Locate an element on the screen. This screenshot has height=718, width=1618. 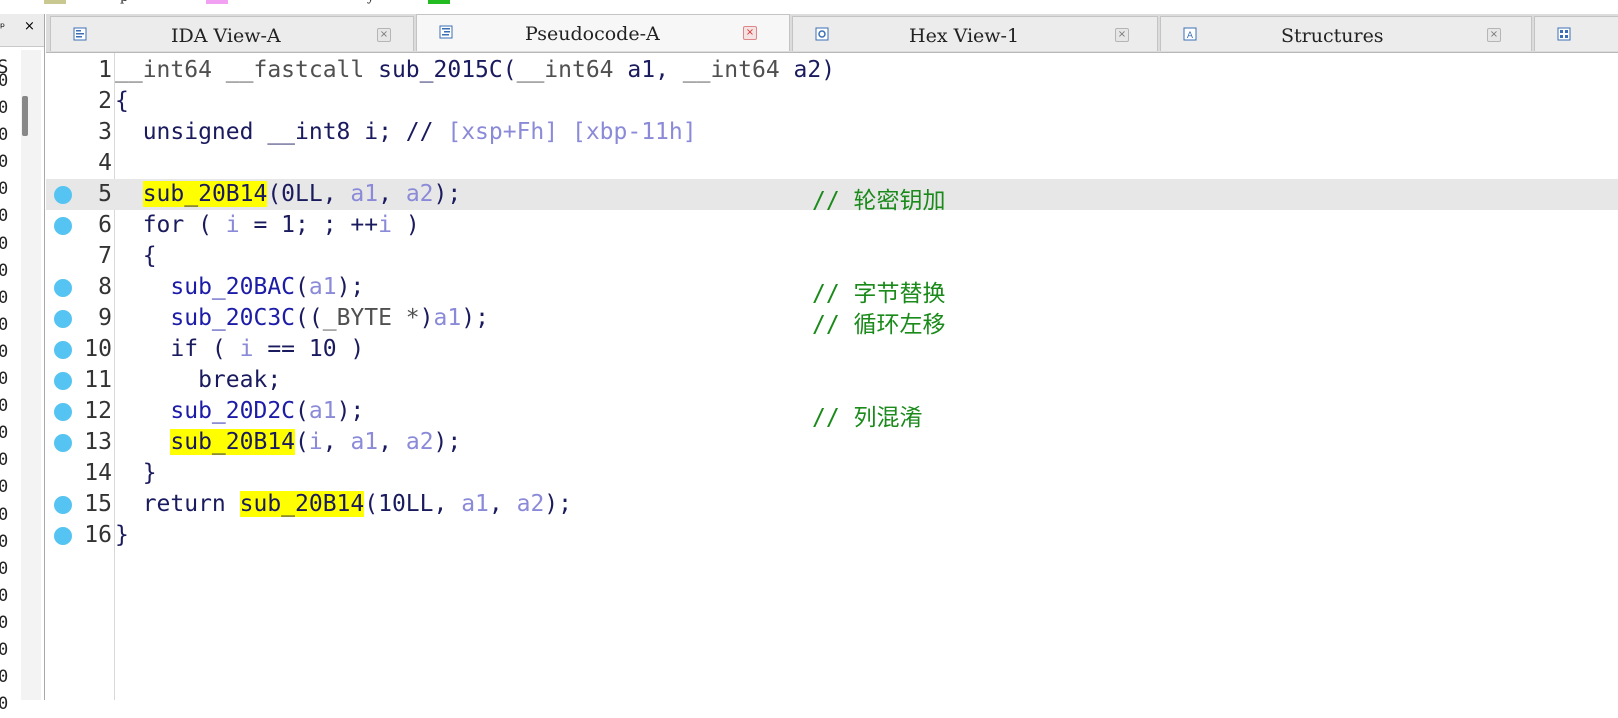
svg-text: A is located at coordinates (1190, 36).